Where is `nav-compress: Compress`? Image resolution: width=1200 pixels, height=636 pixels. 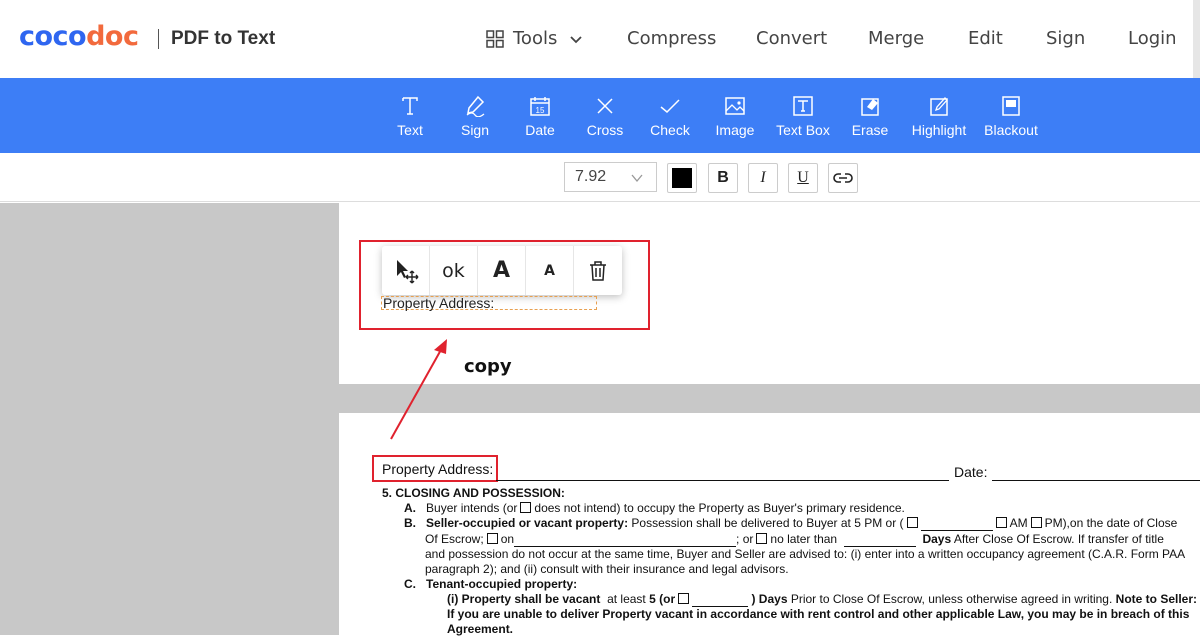 nav-compress: Compress is located at coordinates (671, 39).